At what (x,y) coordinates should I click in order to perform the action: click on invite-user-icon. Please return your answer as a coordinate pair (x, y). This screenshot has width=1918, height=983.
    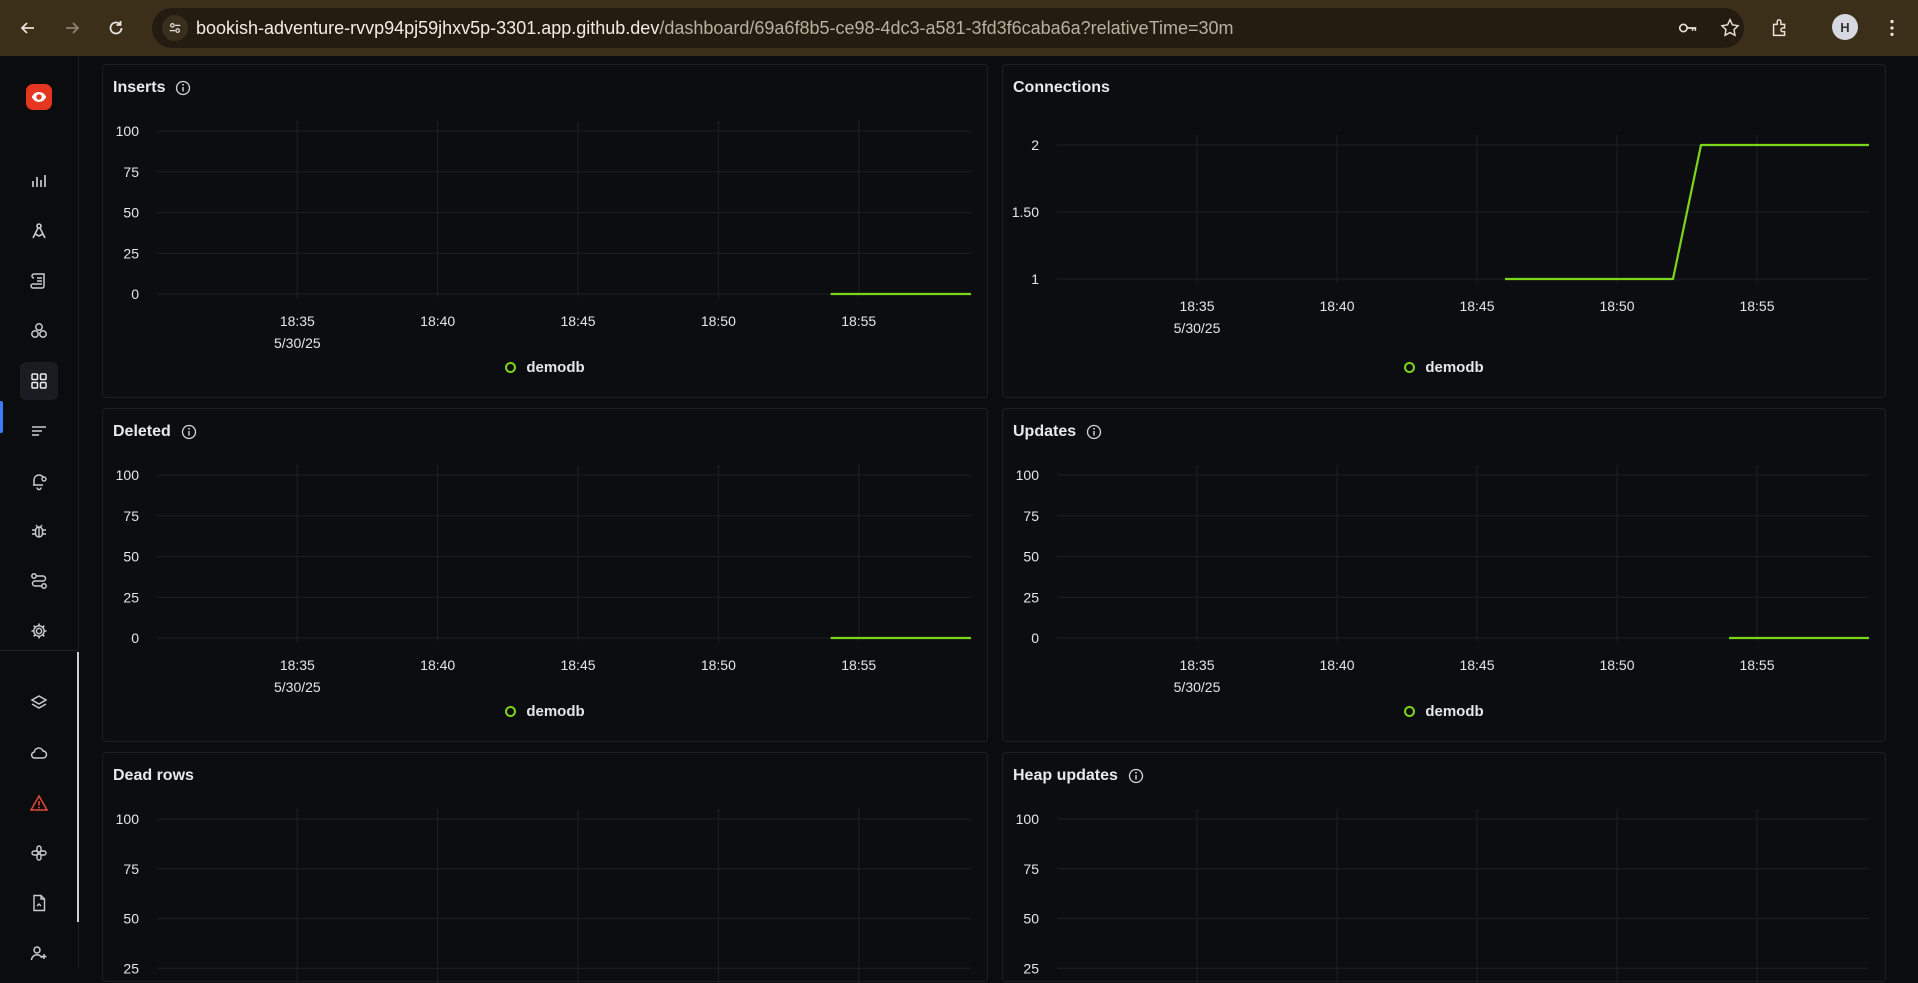
    Looking at the image, I should click on (38, 953).